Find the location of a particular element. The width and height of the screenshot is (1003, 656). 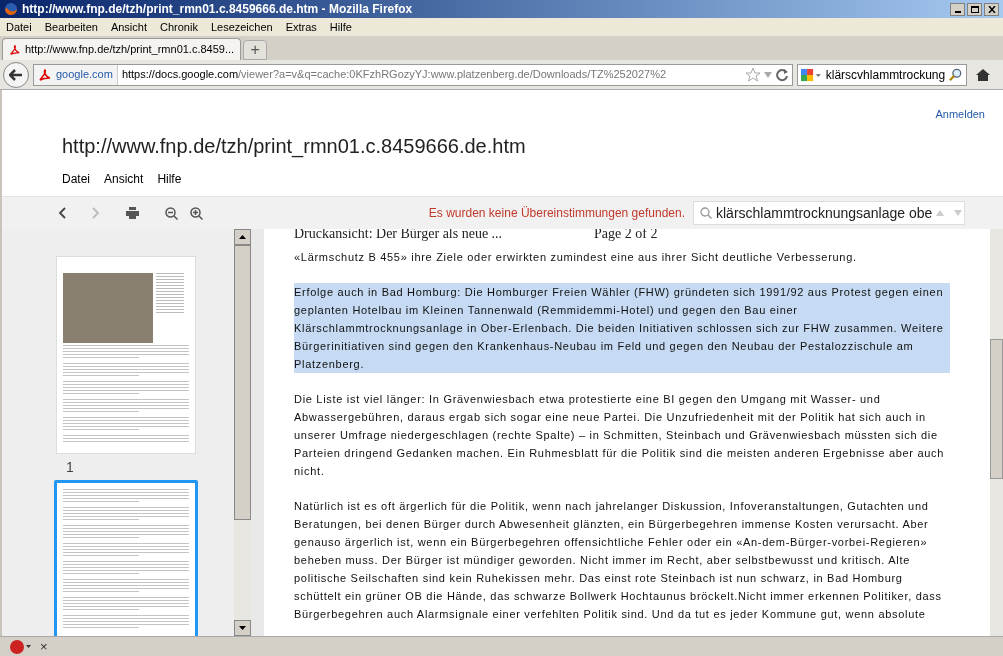

paragraph: «Lärmschutz B 455» ihre Ziele oder erwirkten zumindest eine aus ihrer Sicht deutliche Verbesserung. is located at coordinates (576, 257).